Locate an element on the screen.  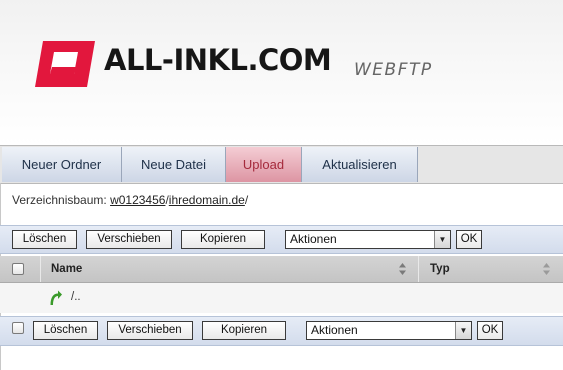
product-name: WEBFTP is located at coordinates (393, 70).